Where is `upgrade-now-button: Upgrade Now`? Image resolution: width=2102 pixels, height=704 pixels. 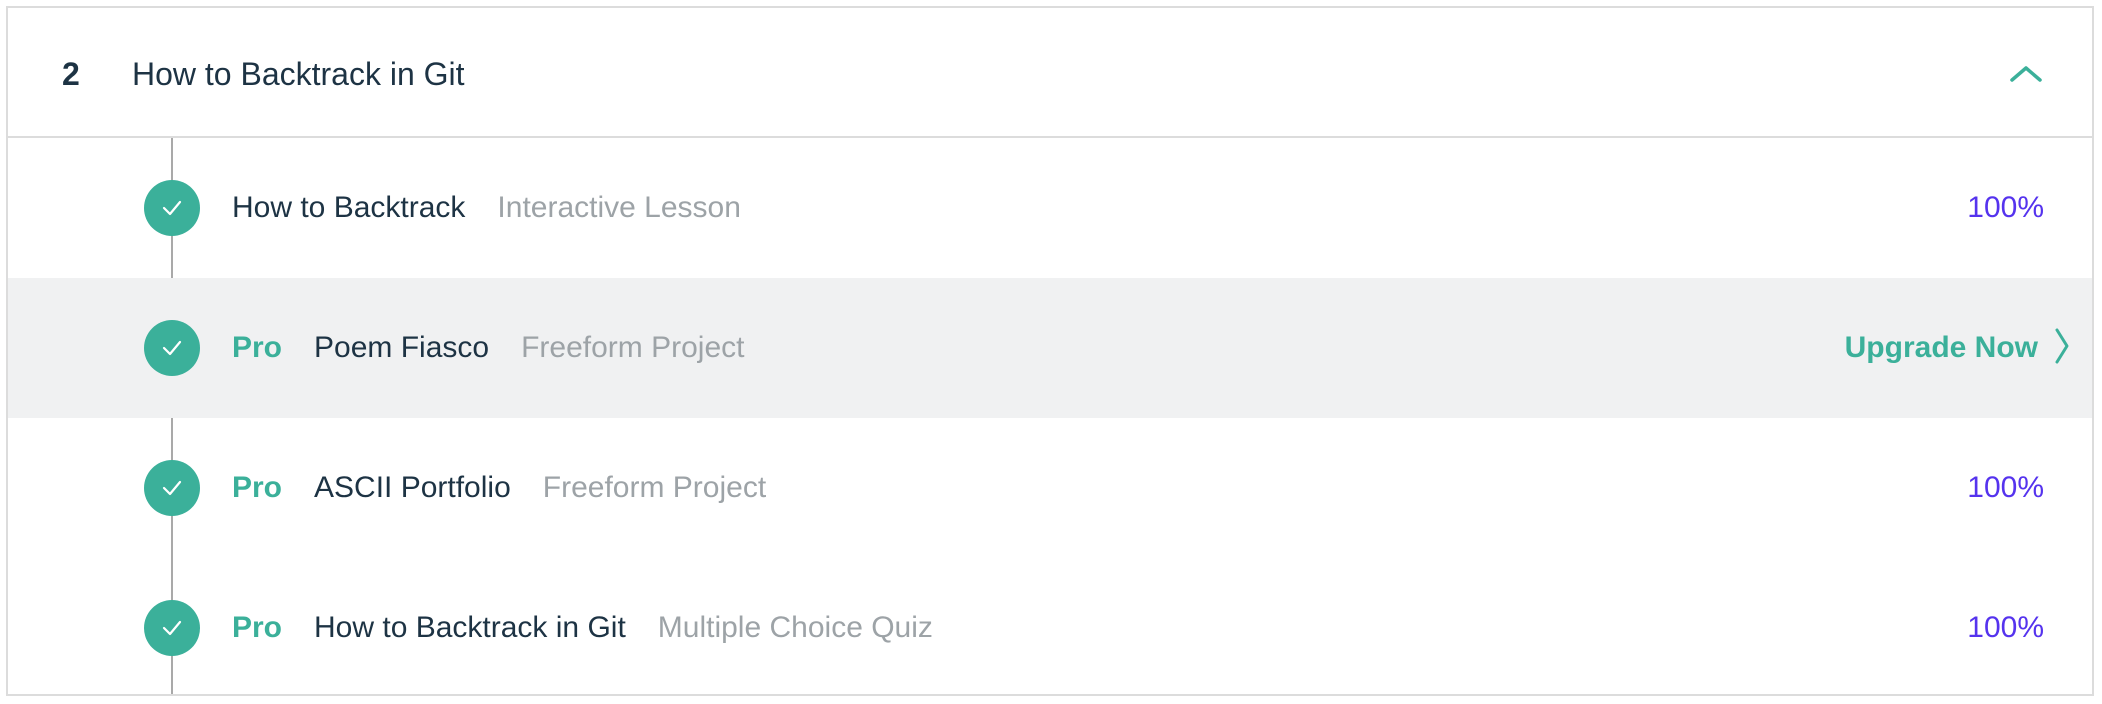
upgrade-now-button: Upgrade Now is located at coordinates (1958, 348).